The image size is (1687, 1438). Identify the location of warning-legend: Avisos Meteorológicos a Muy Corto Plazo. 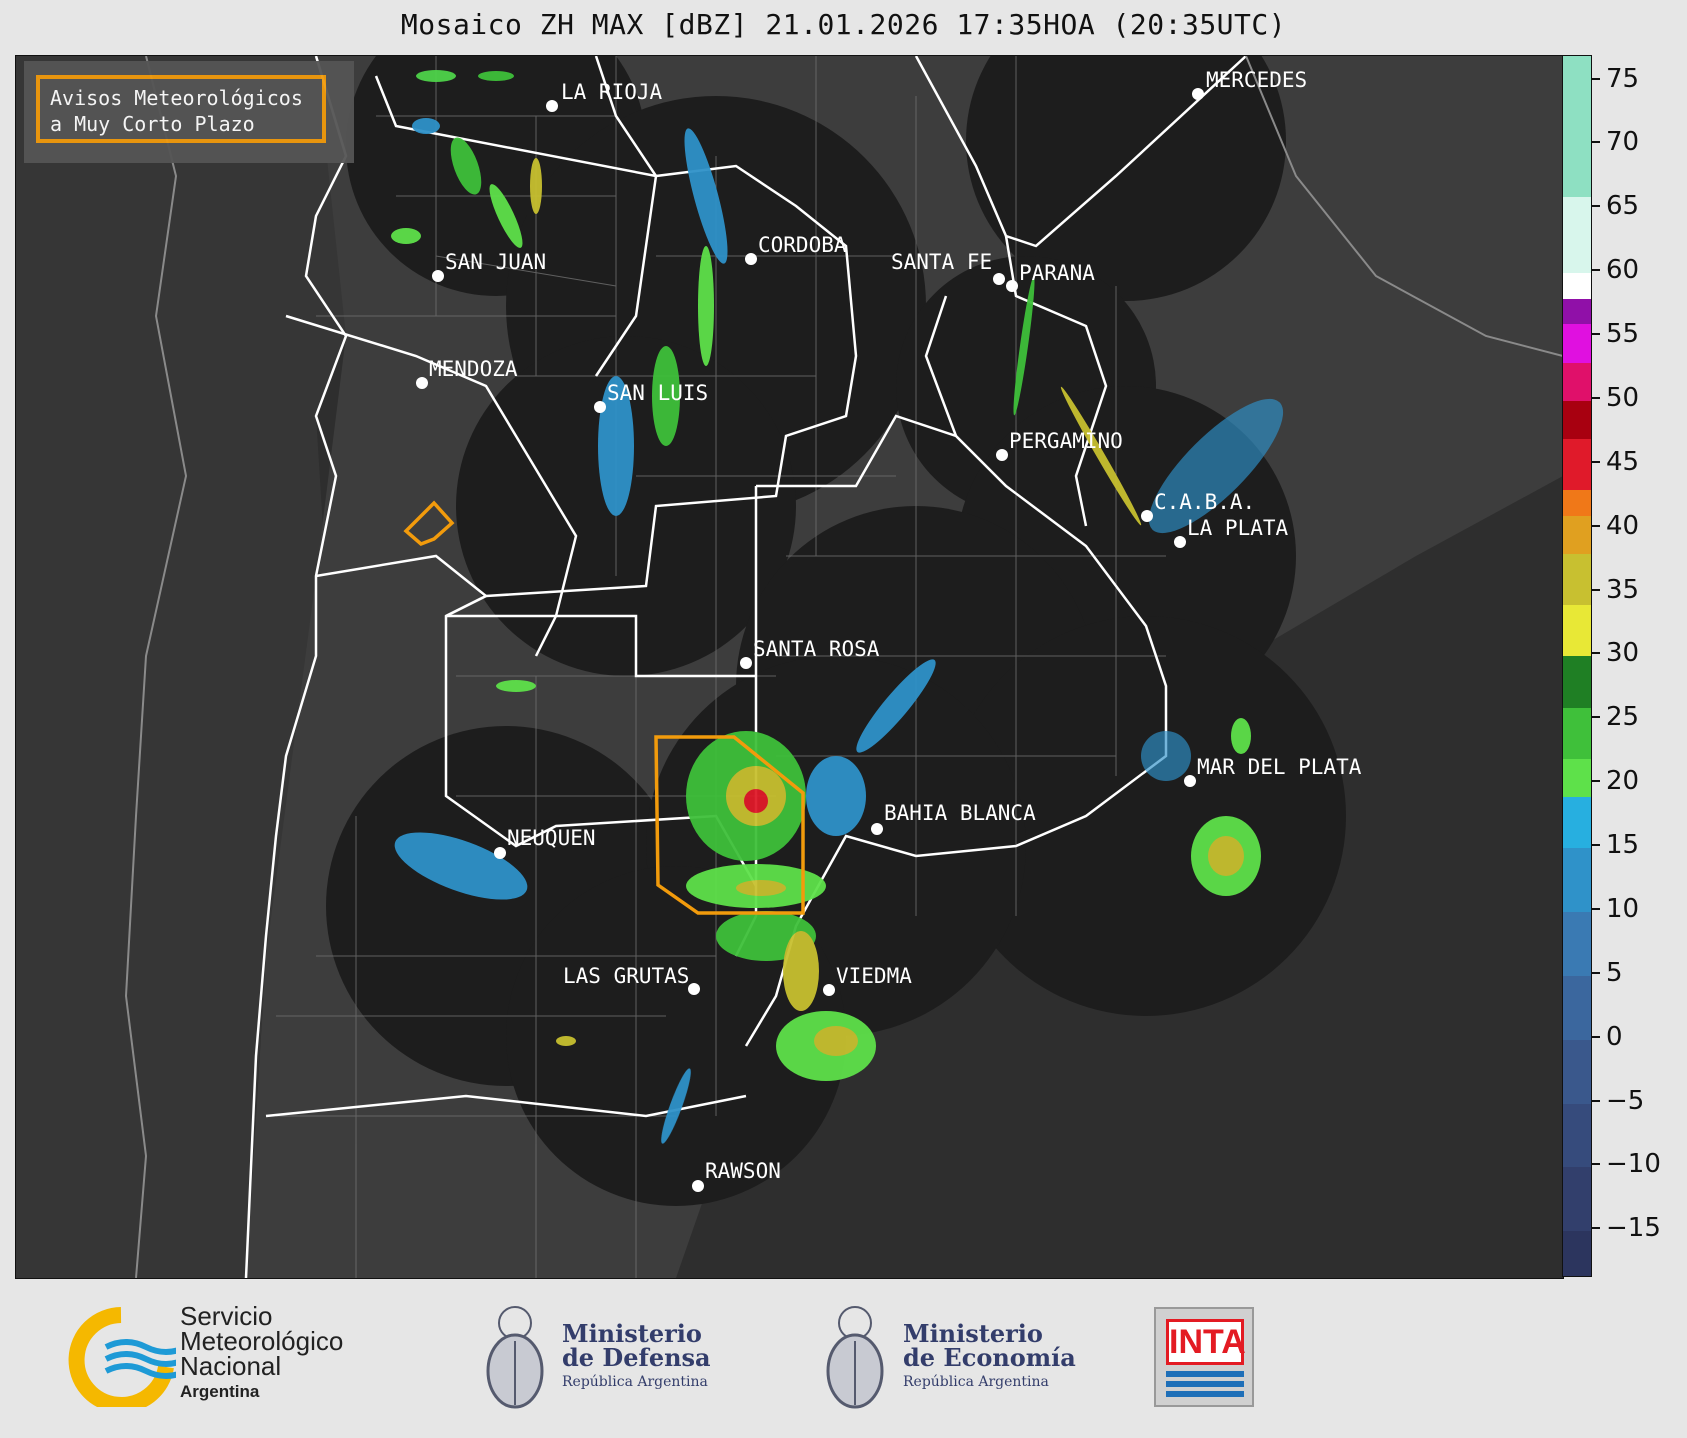
(189, 112).